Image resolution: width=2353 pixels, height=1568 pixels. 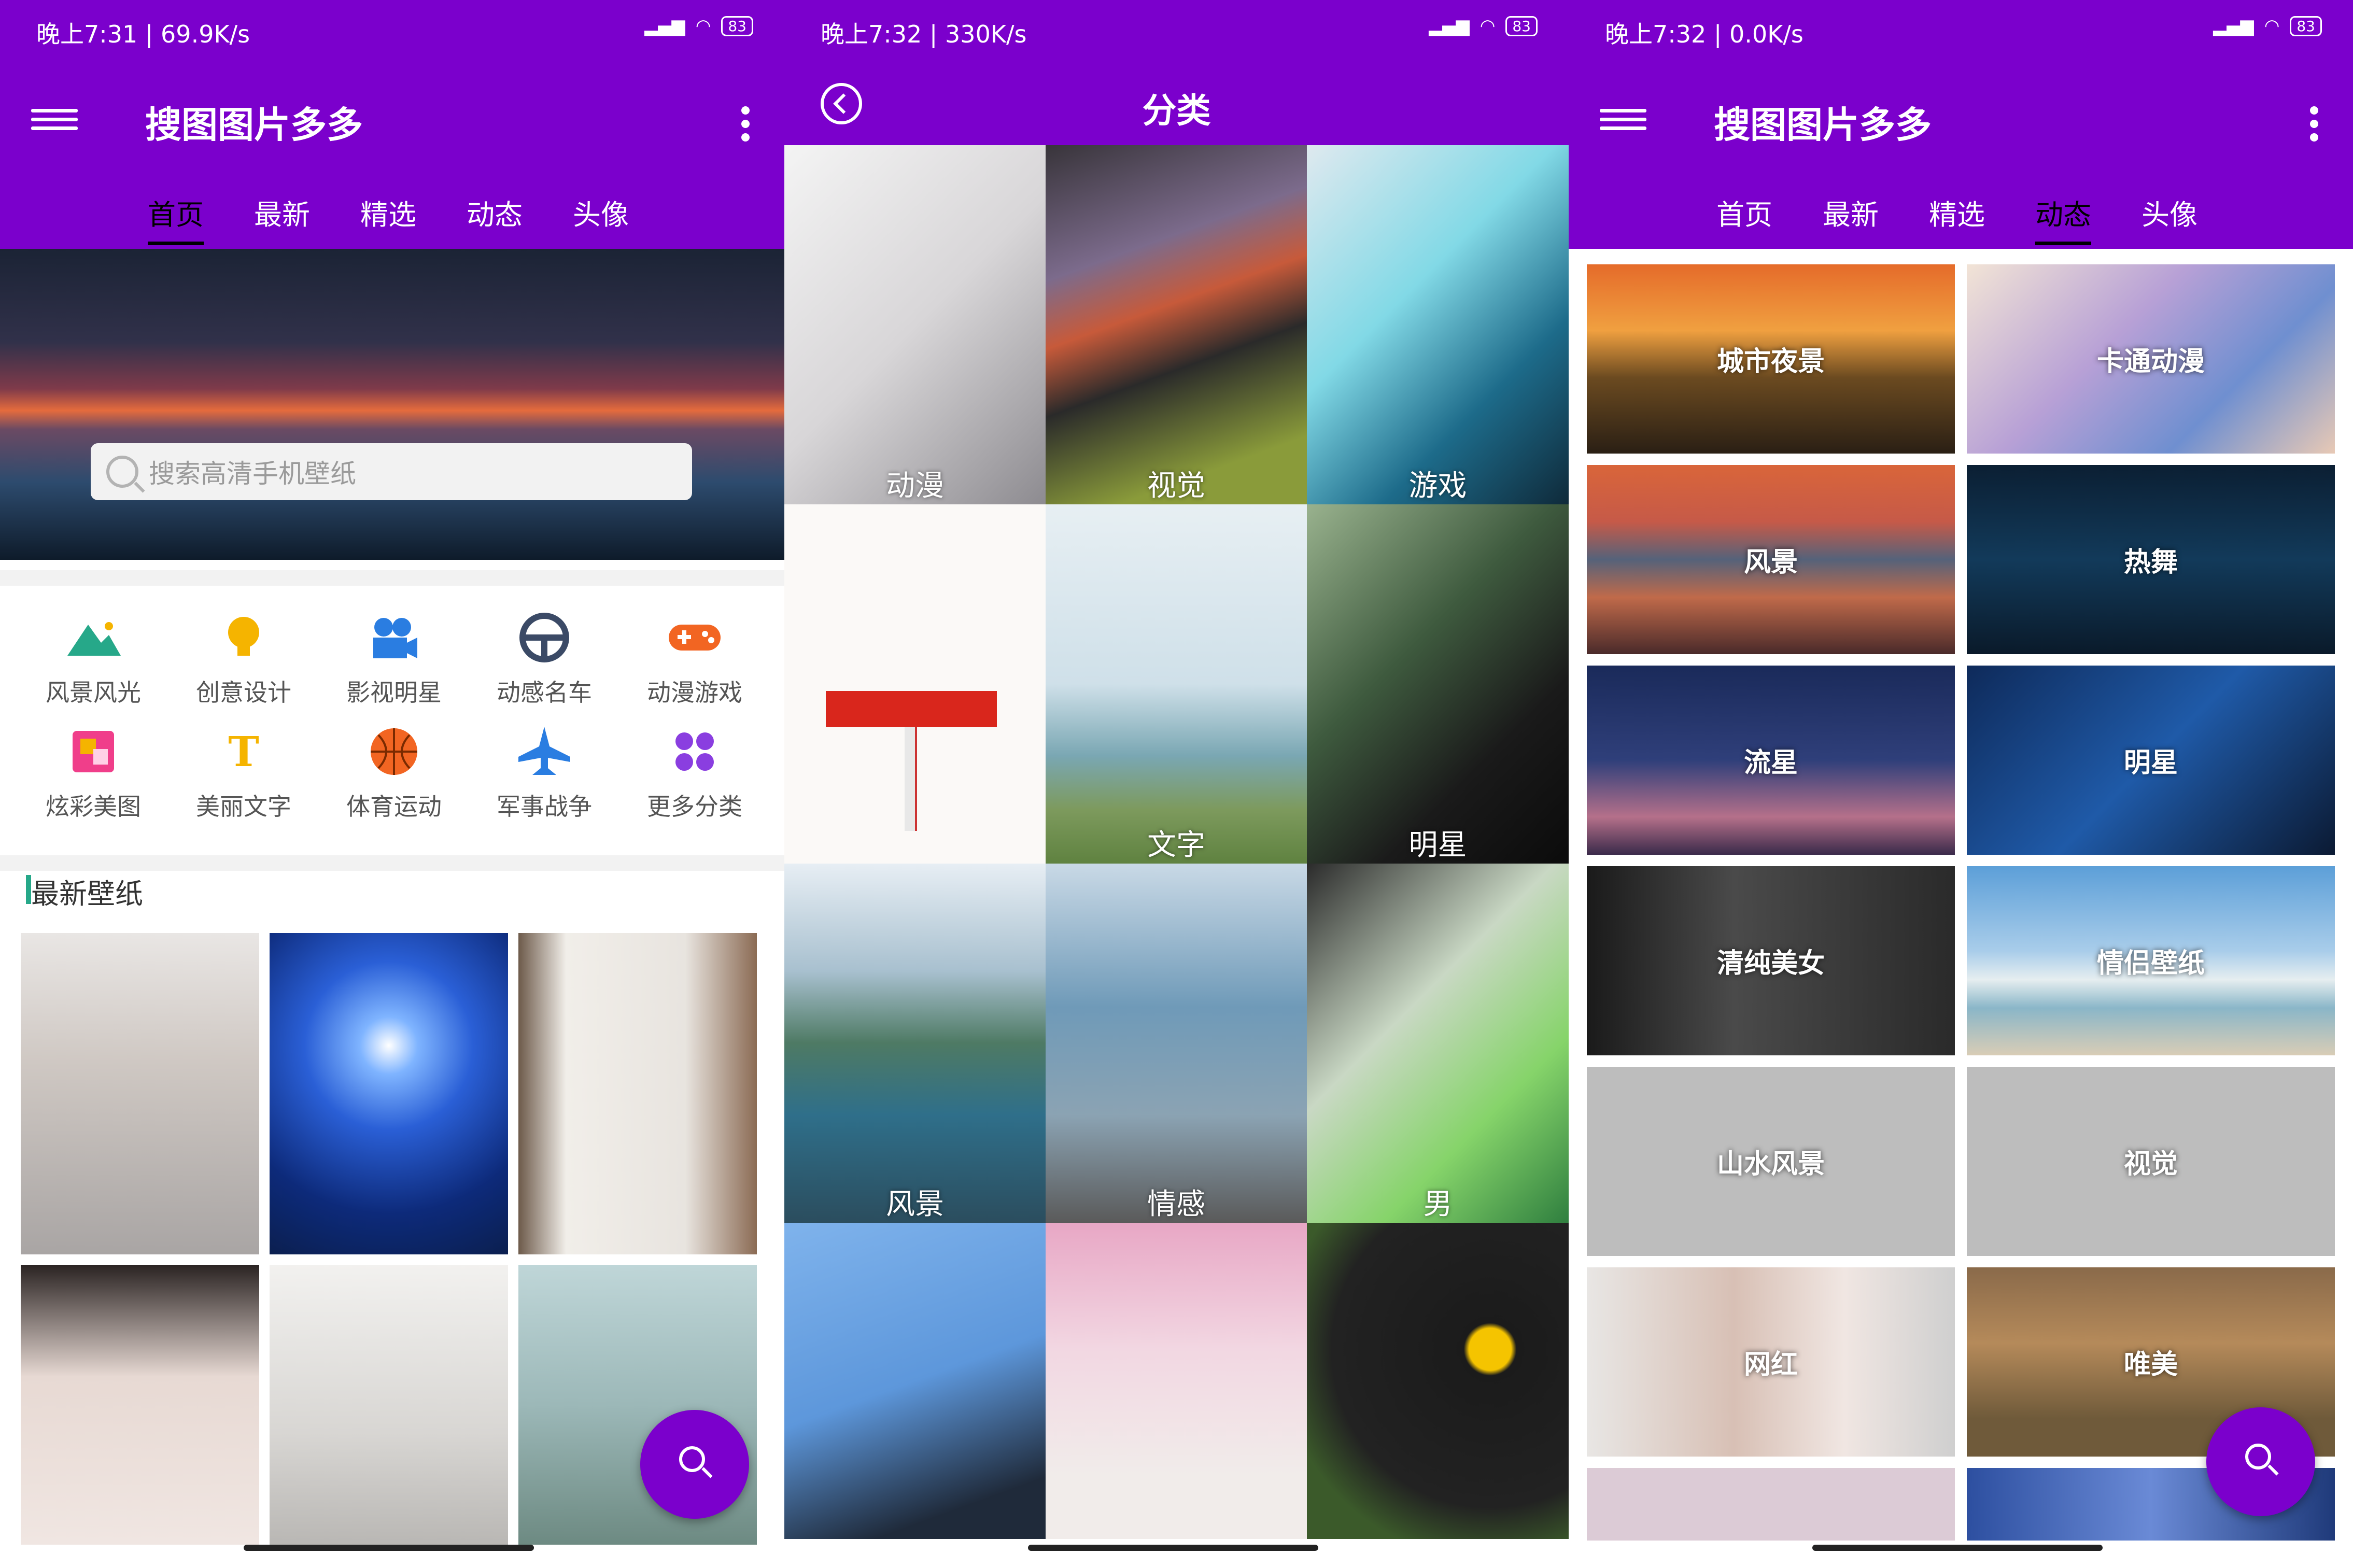 What do you see at coordinates (1704, 34) in the screenshot?
I see `status-time: 晚上7:32 | 0.0K/s` at bounding box center [1704, 34].